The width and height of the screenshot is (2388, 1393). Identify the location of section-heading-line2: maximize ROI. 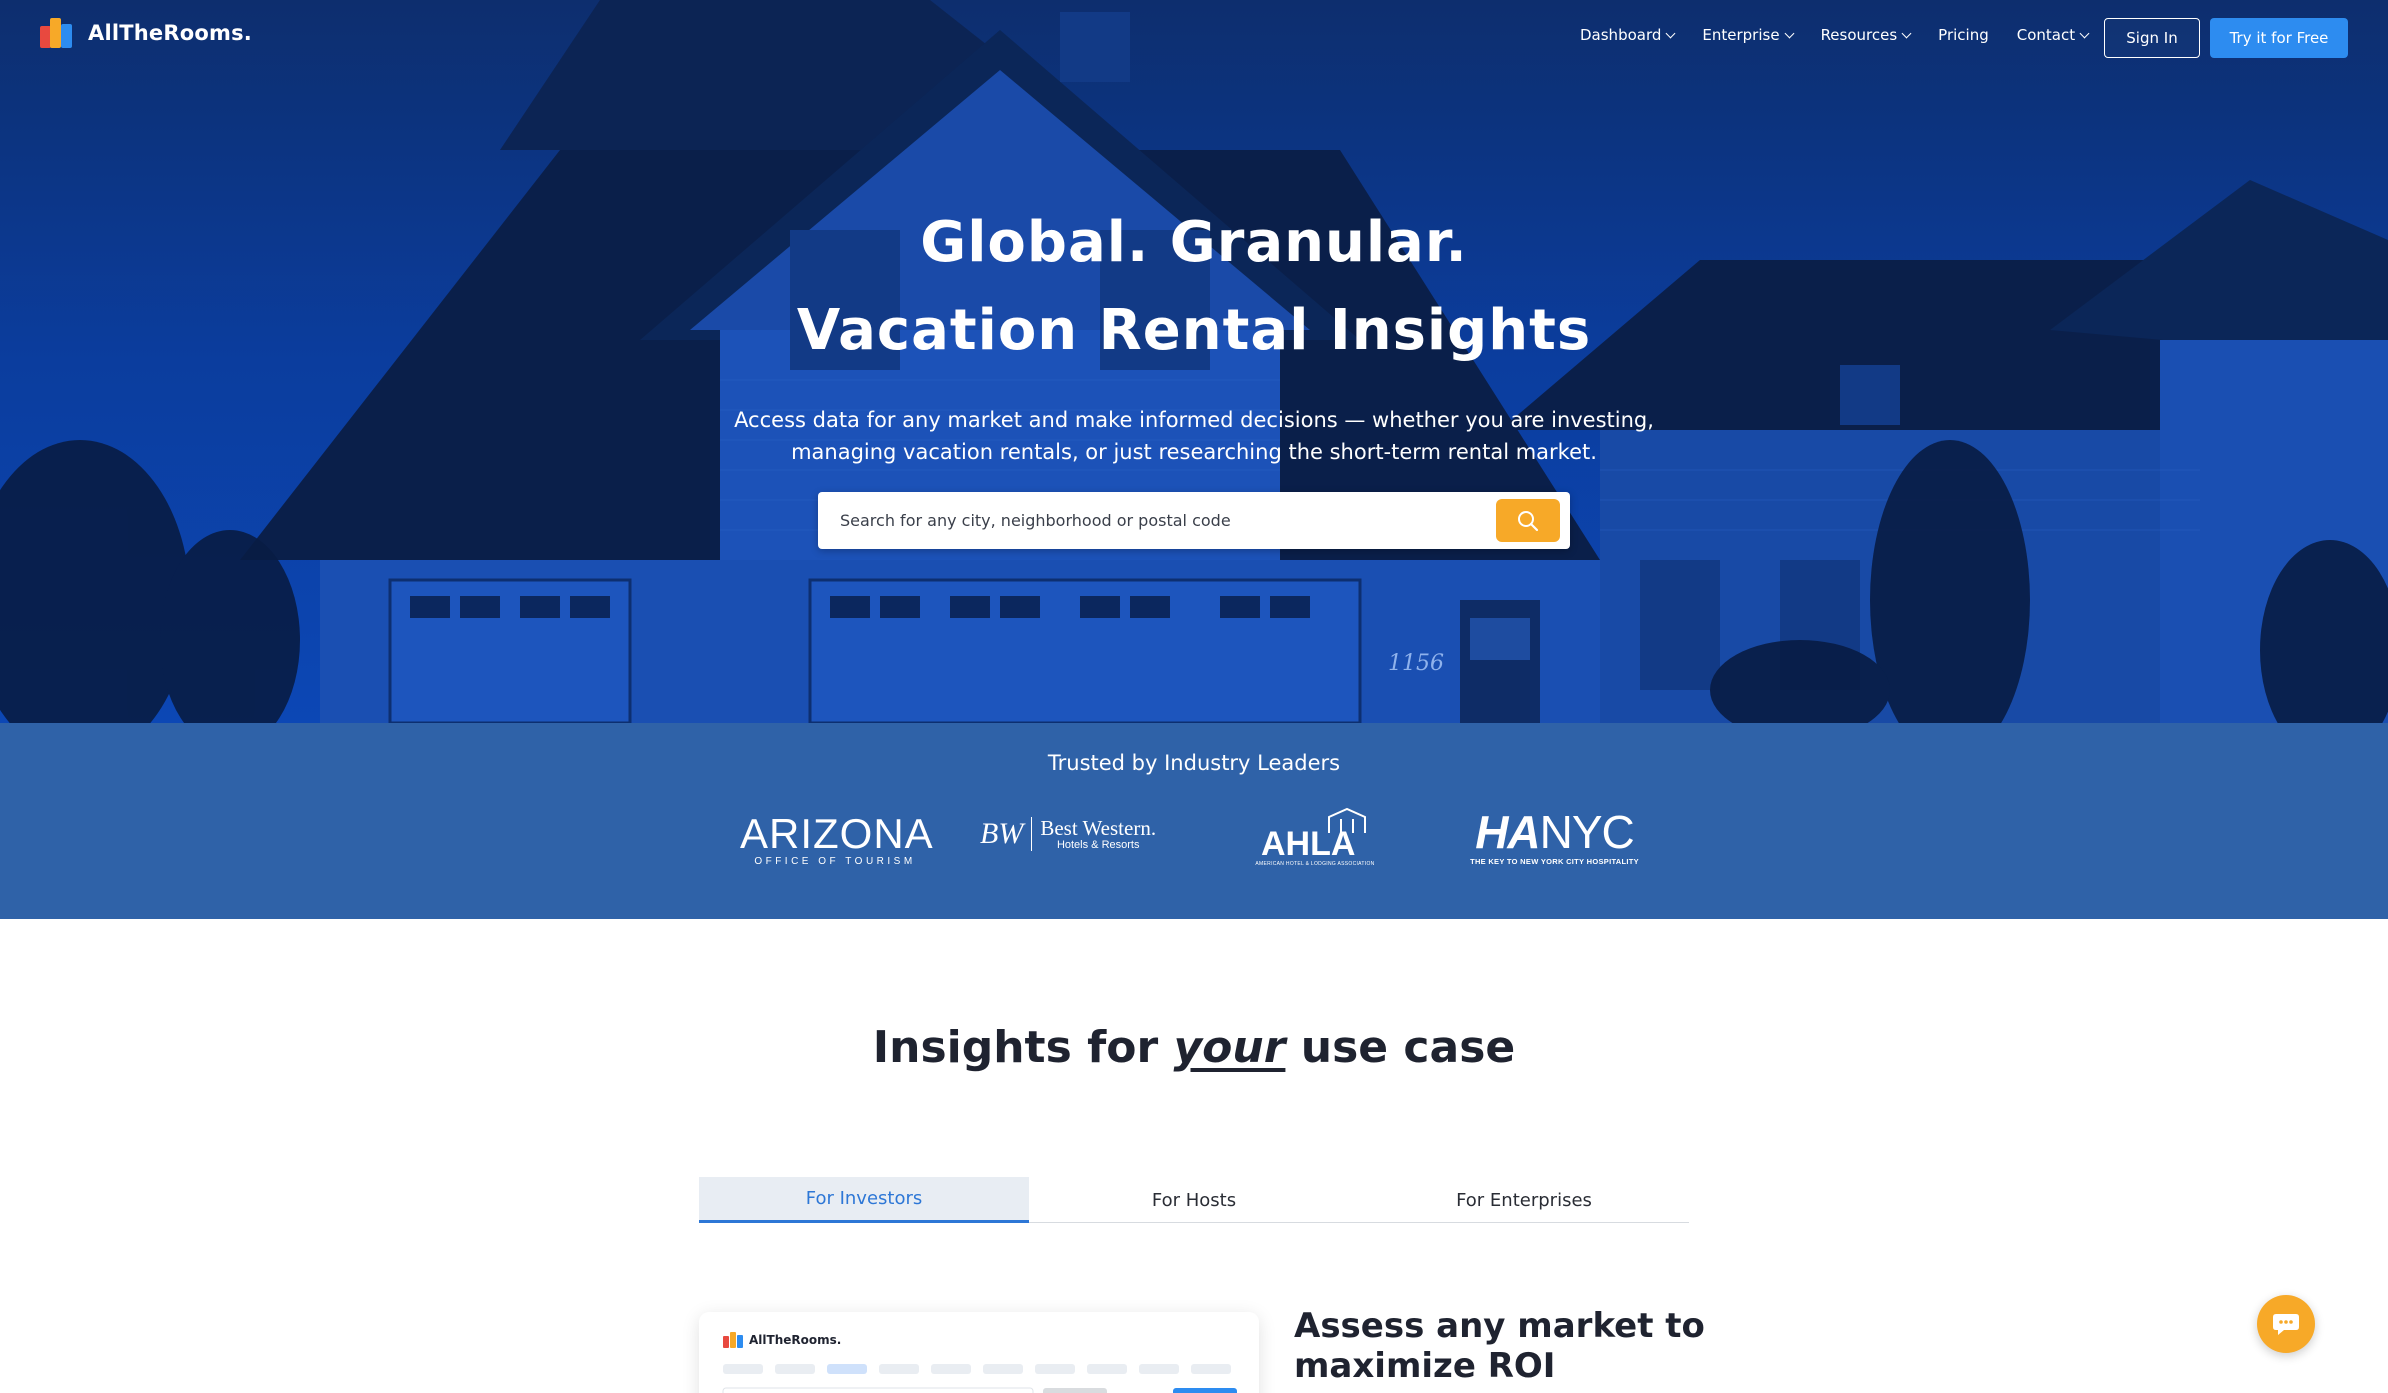
(1425, 1366).